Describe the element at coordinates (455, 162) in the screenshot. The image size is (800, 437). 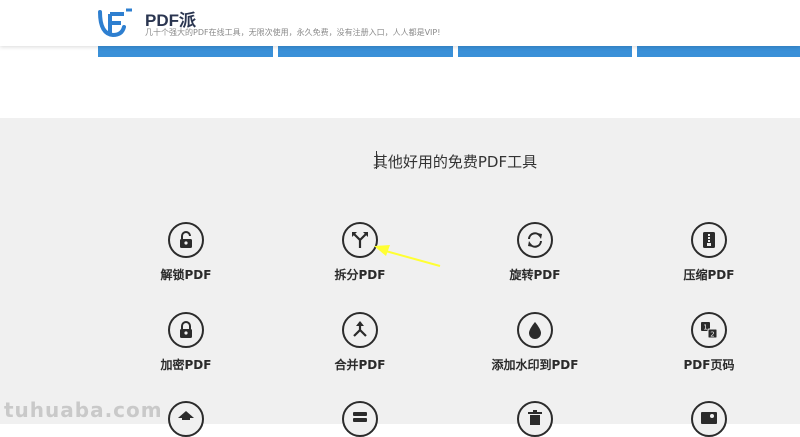
I see `section-title: 其他好用的免费PDF工具` at that location.